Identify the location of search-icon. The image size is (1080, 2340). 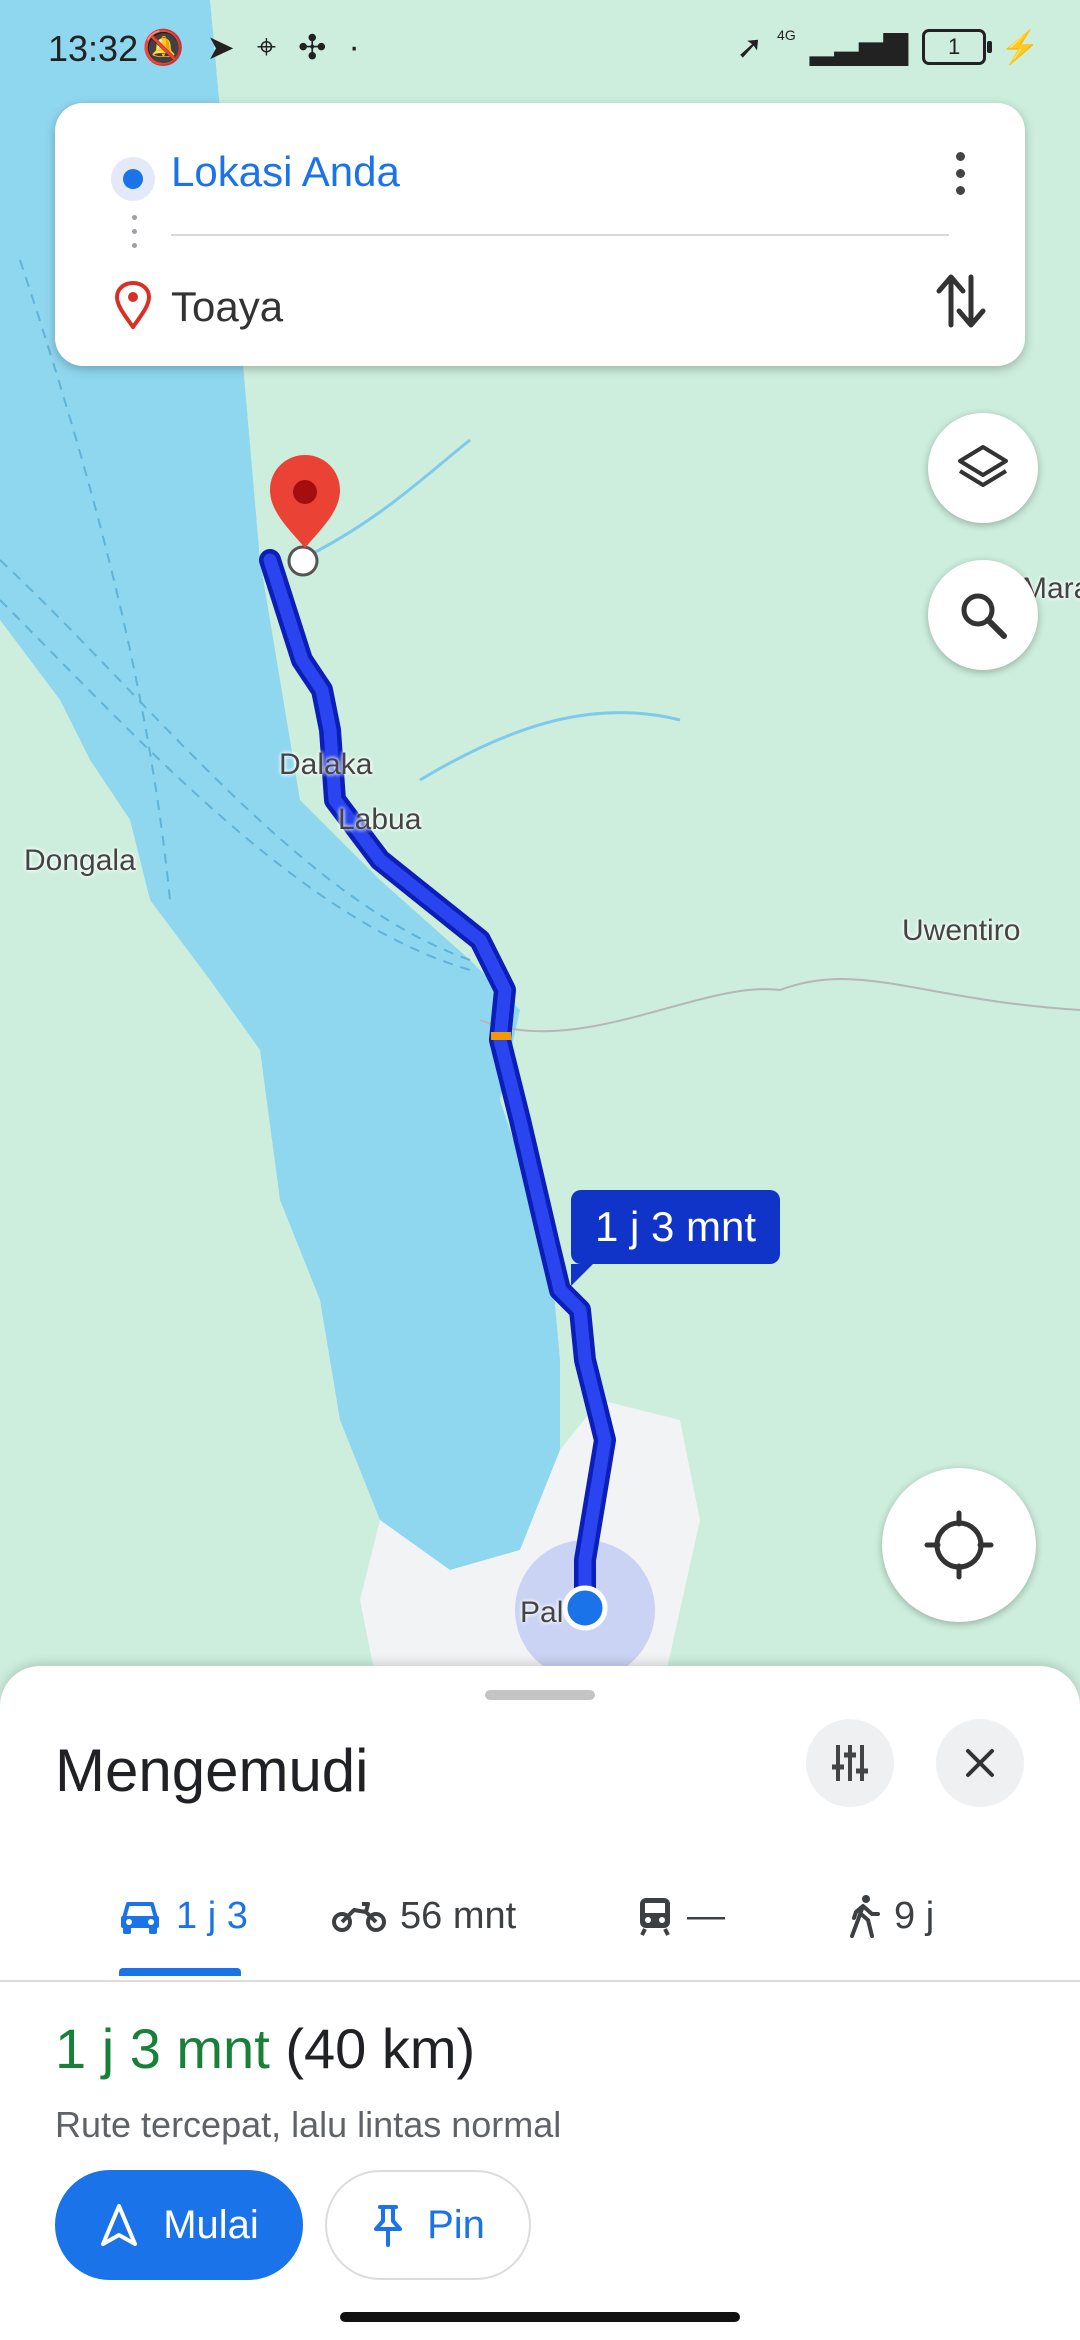
(984, 616).